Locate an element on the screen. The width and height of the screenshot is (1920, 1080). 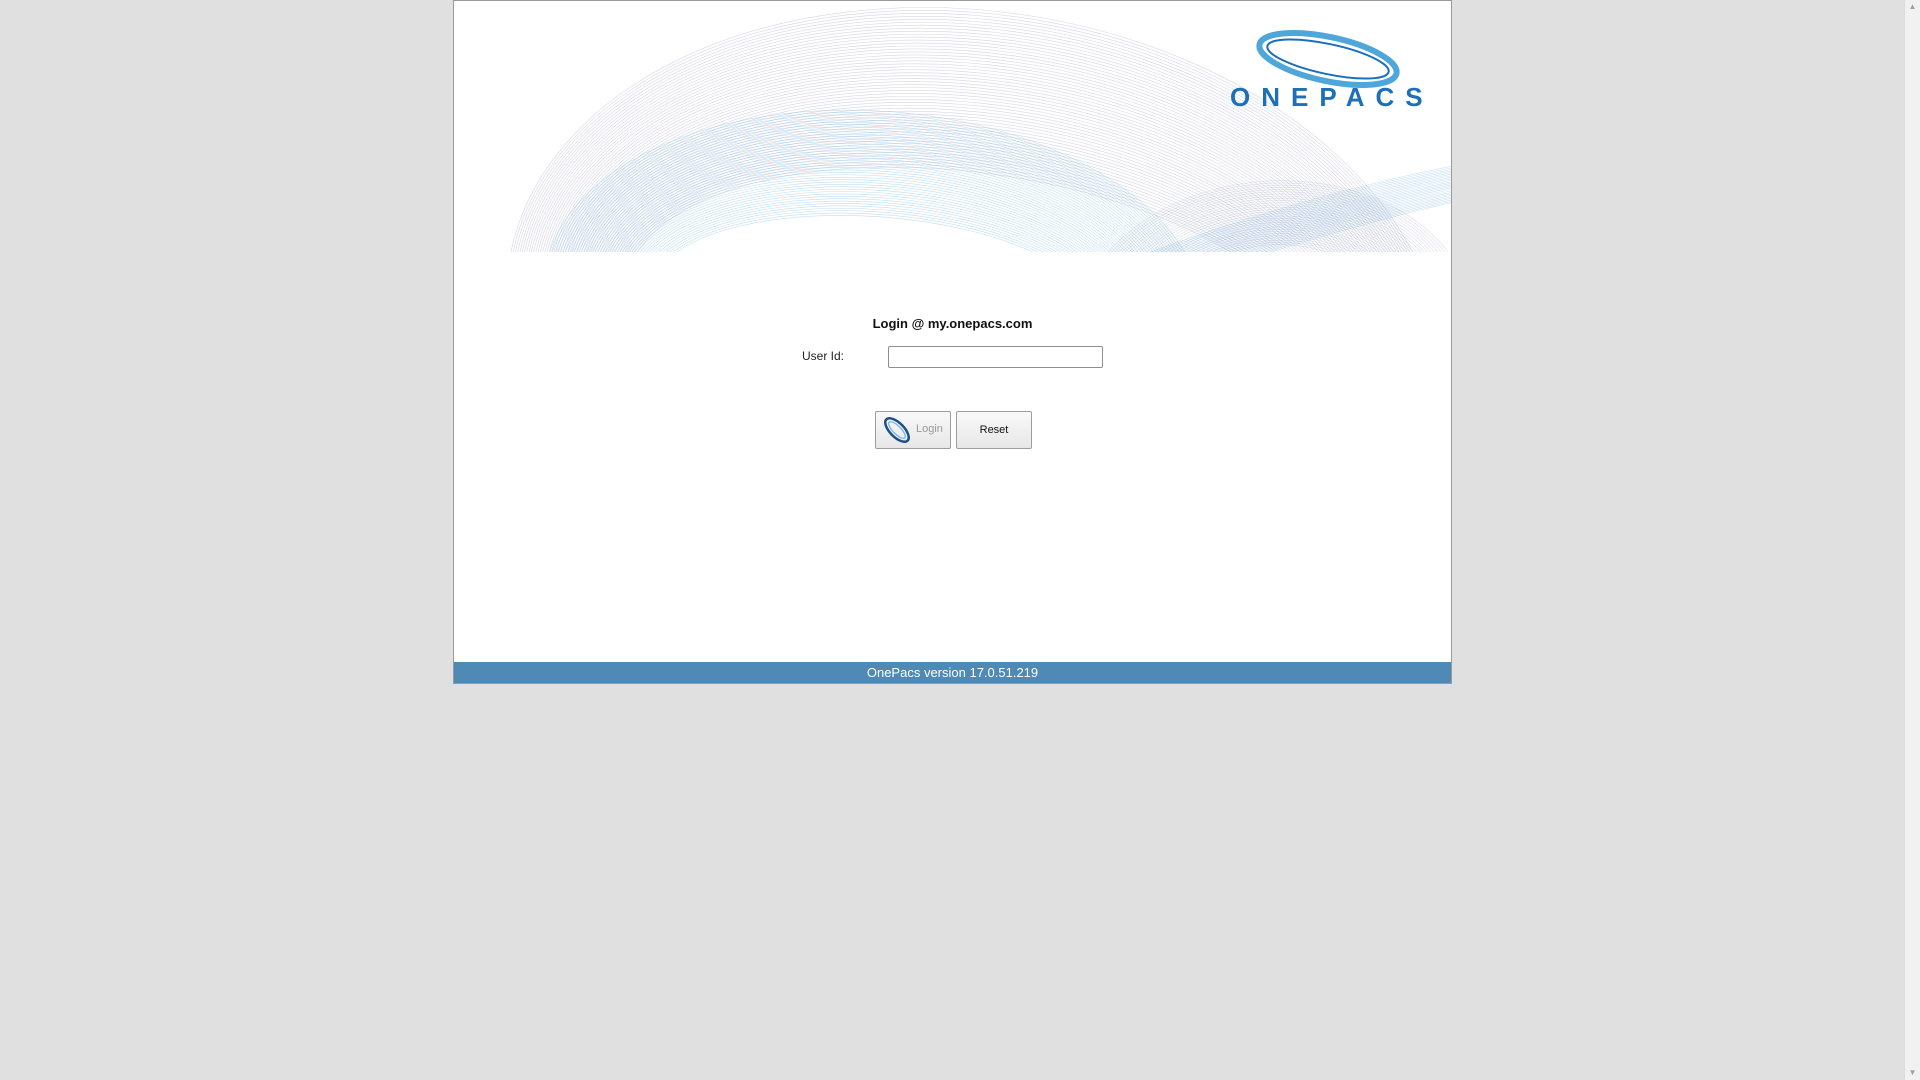
login-button-label: Login is located at coordinates (929, 429).